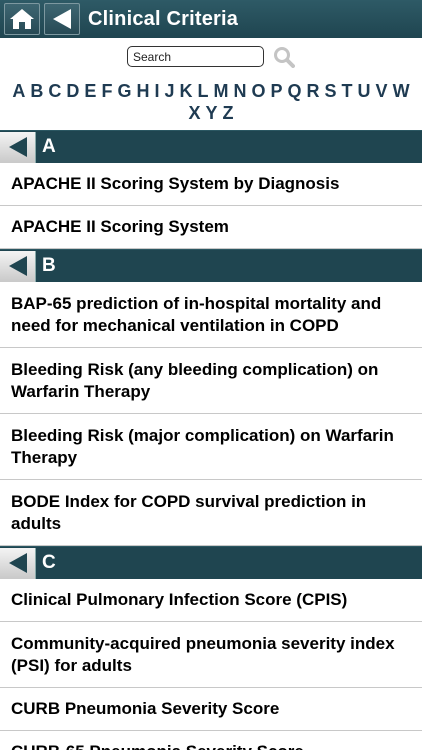 The width and height of the screenshot is (422, 750). I want to click on list-item: APACHE II Scoring System, so click(211, 227).